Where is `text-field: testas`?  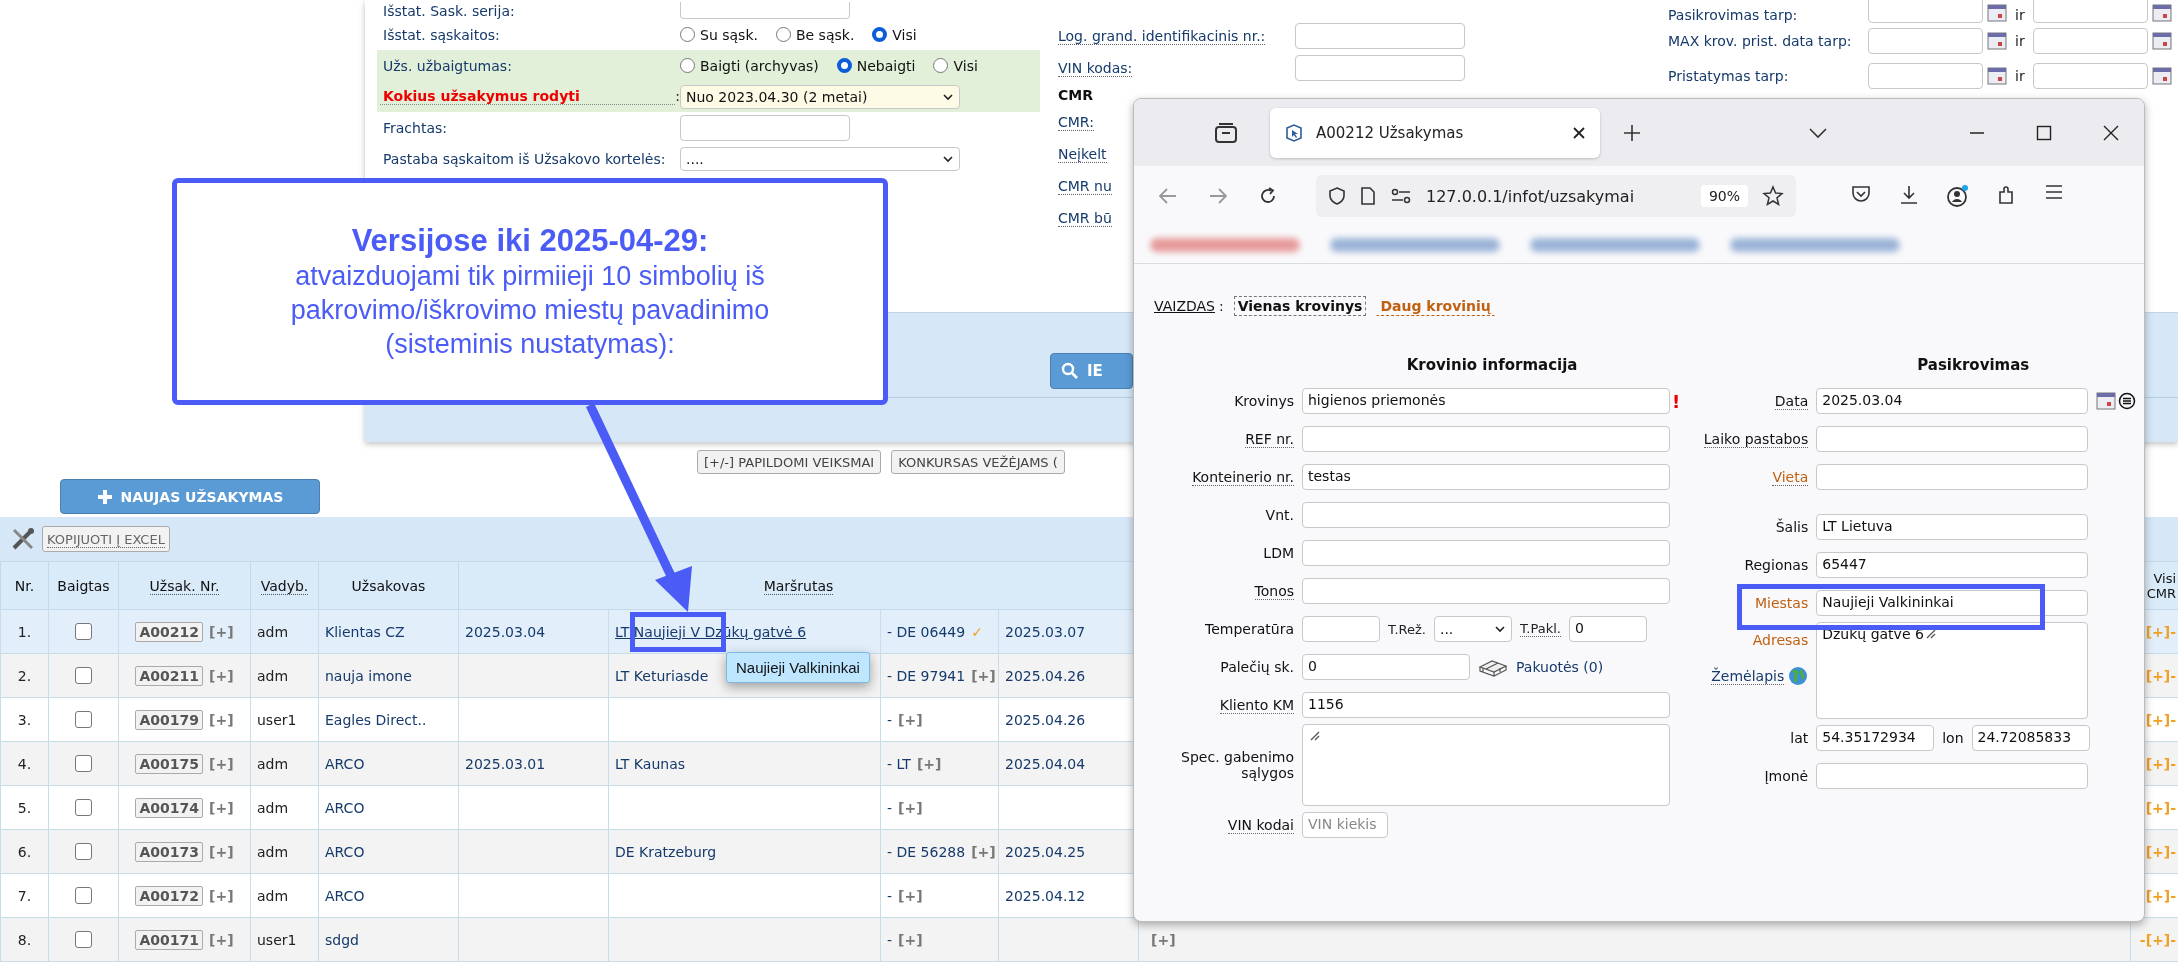 text-field: testas is located at coordinates (1486, 477).